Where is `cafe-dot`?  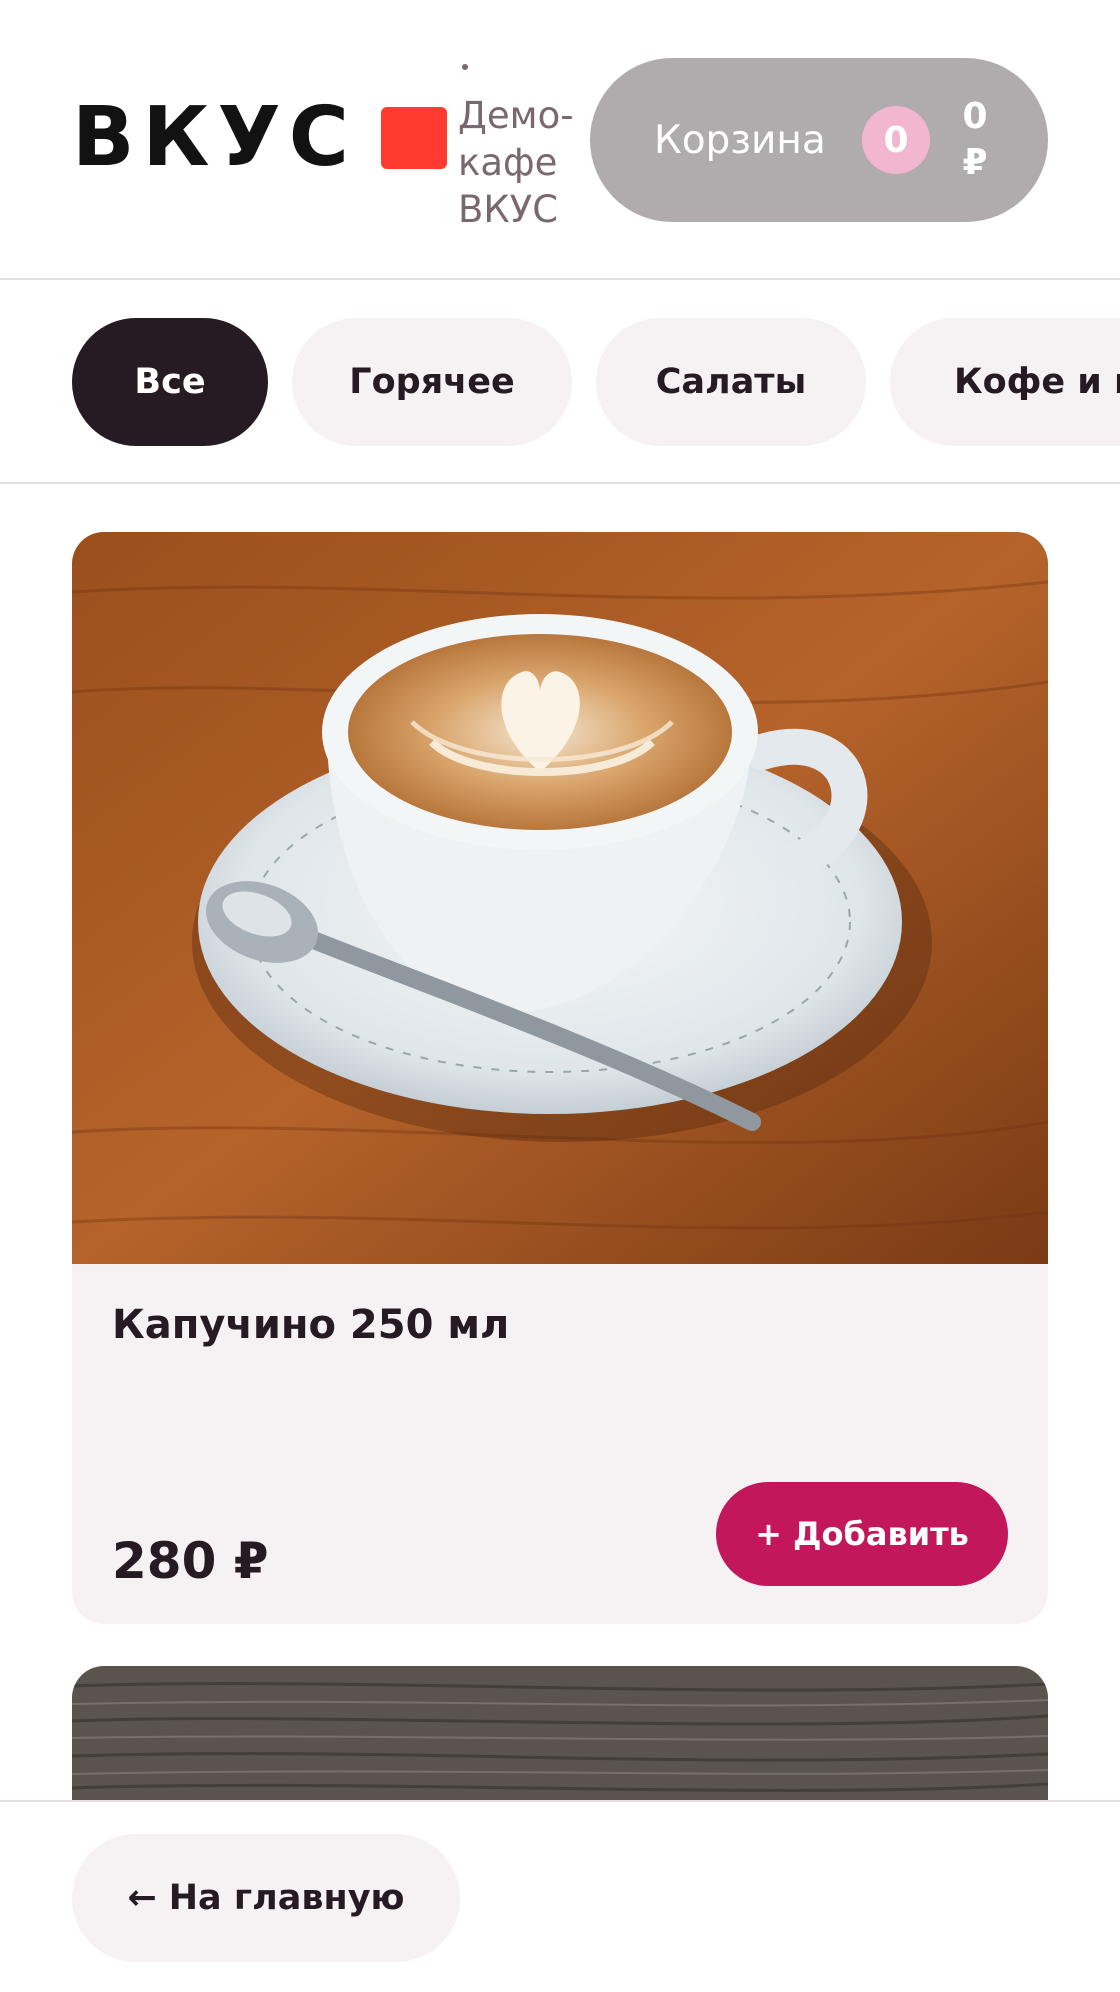 cafe-dot is located at coordinates (465, 67).